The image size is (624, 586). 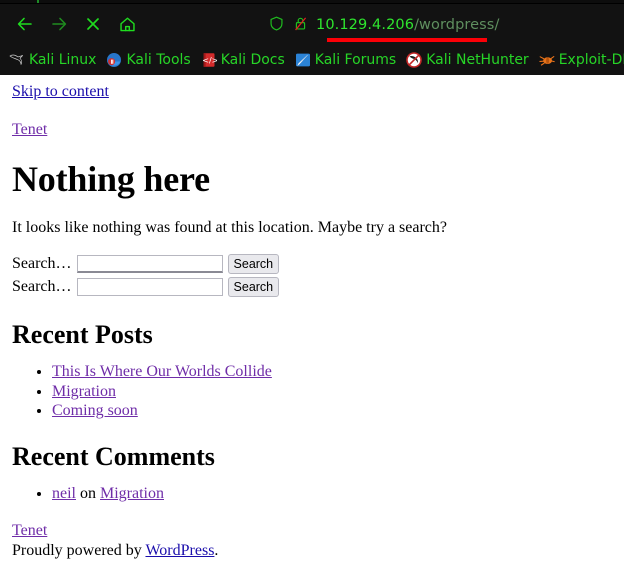 I want to click on url-text: 10.129.4.206/wordpress/, so click(x=407, y=25).